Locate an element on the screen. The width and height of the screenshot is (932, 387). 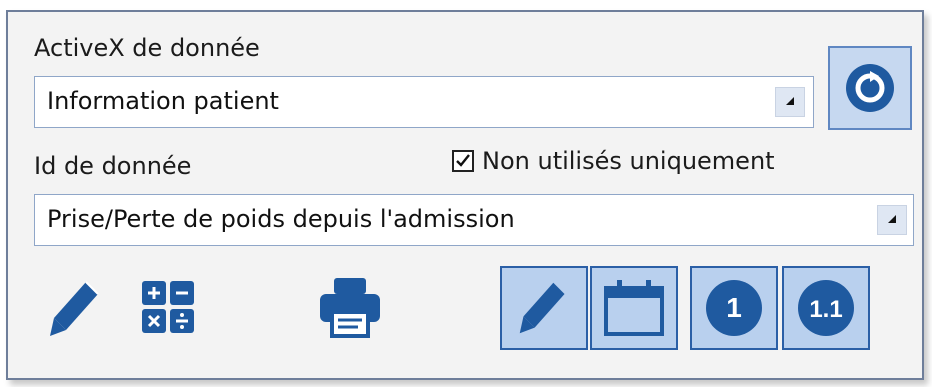
edit-mode-button is located at coordinates (544, 308).